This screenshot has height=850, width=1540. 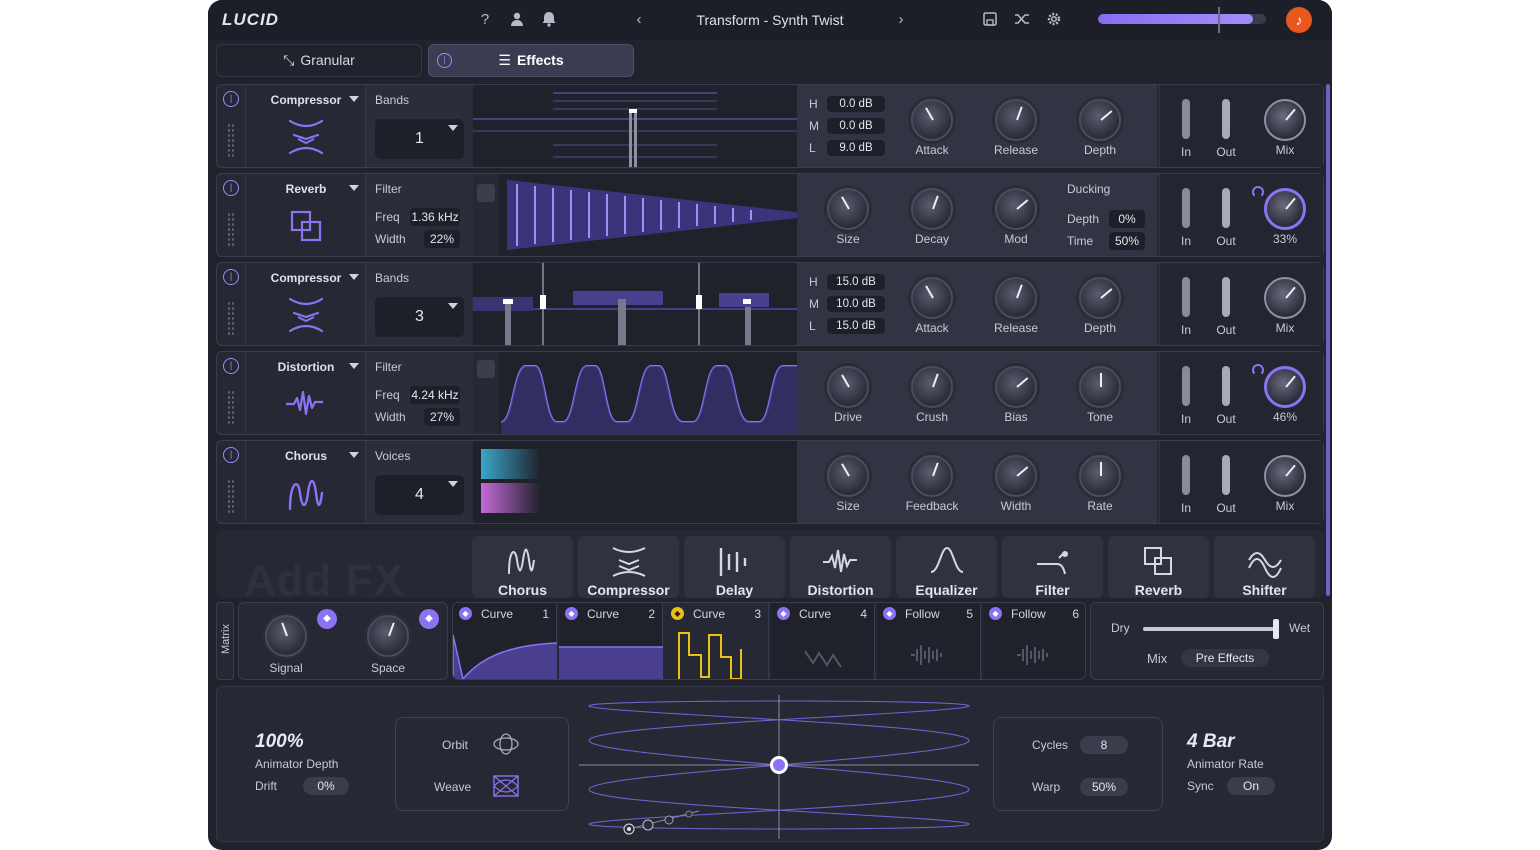 I want to click on lissajous-display, so click(x=779, y=767).